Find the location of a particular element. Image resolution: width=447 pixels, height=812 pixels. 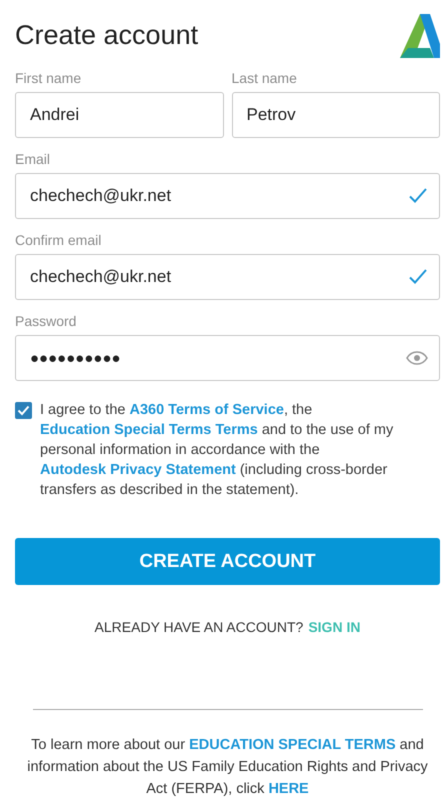

logo-icon is located at coordinates (420, 36).